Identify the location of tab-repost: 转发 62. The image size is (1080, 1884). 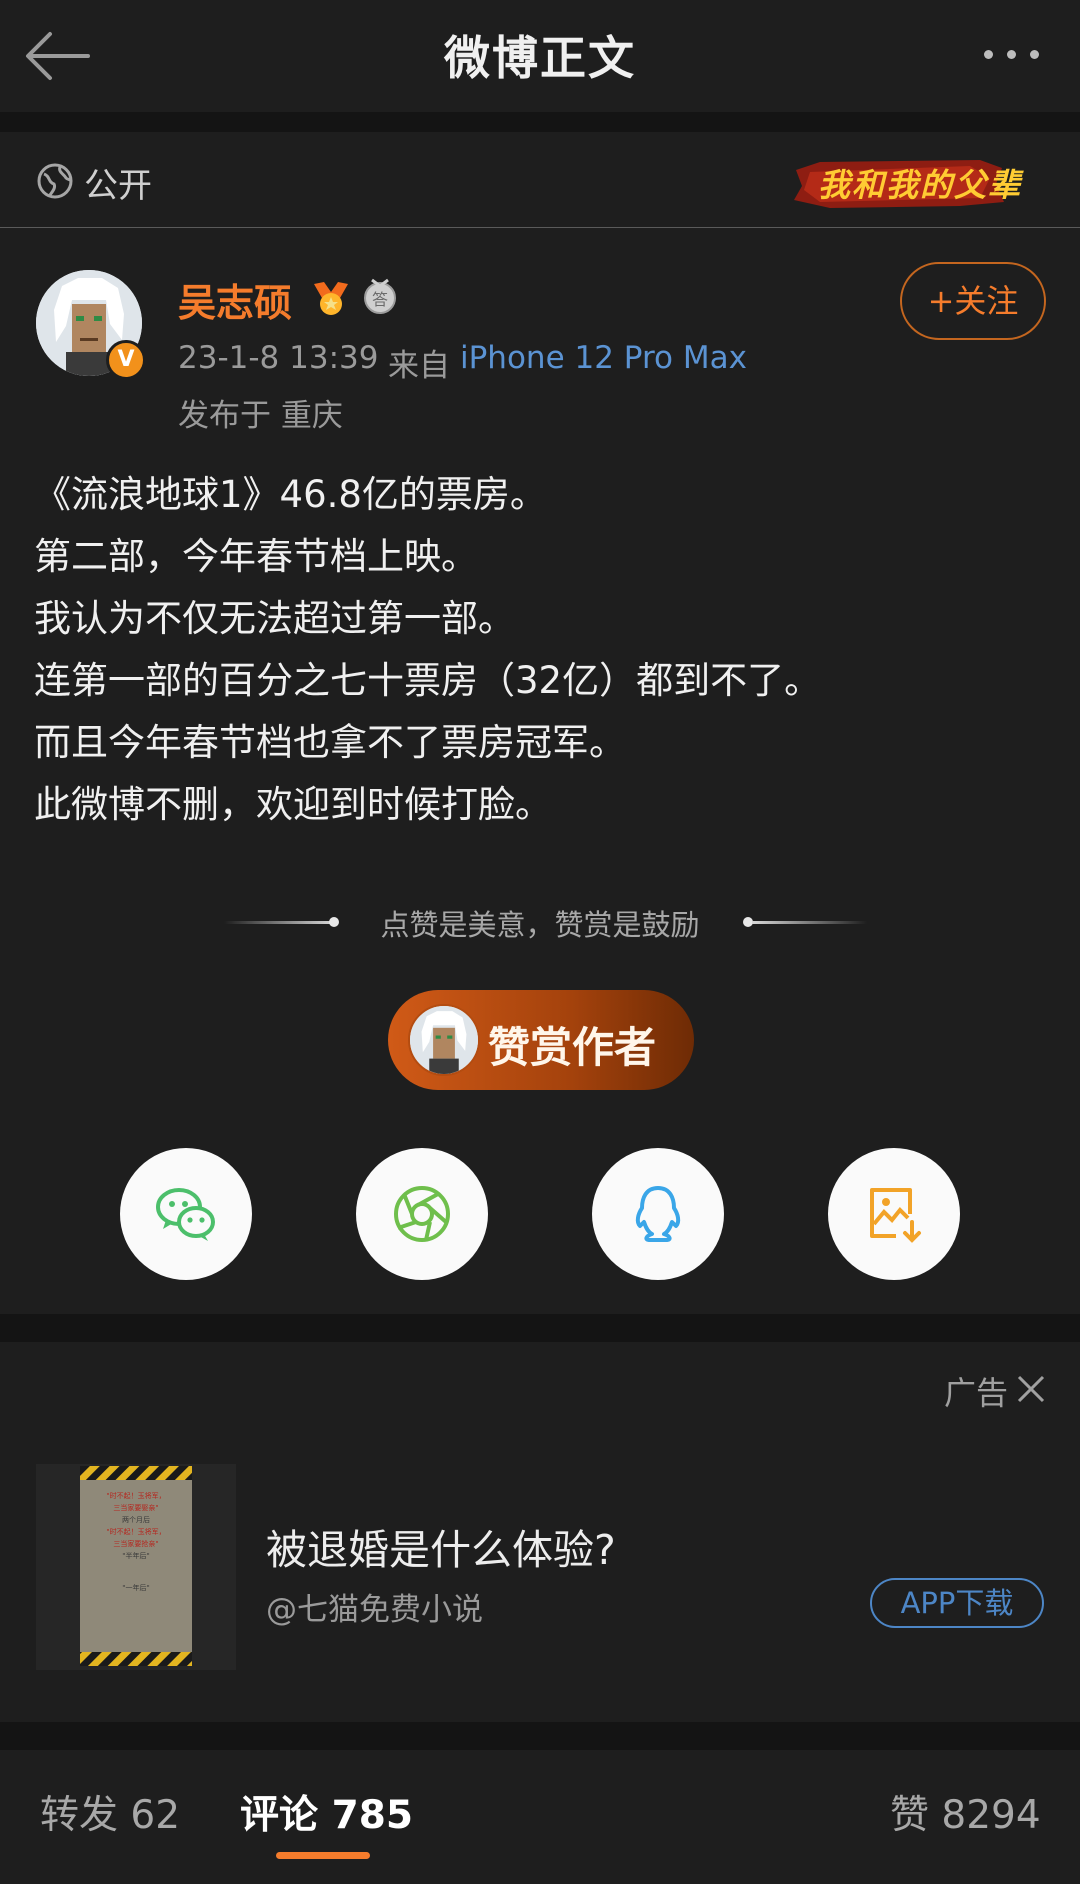
(110, 1812).